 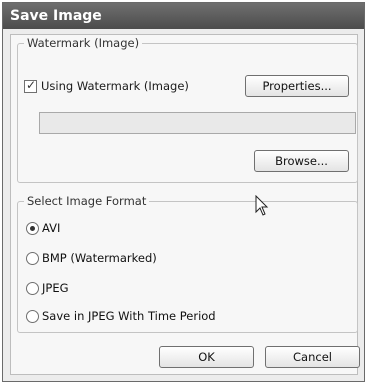 What do you see at coordinates (129, 316) in the screenshot?
I see `radio-option-label: Save in JPEG With Time Period` at bounding box center [129, 316].